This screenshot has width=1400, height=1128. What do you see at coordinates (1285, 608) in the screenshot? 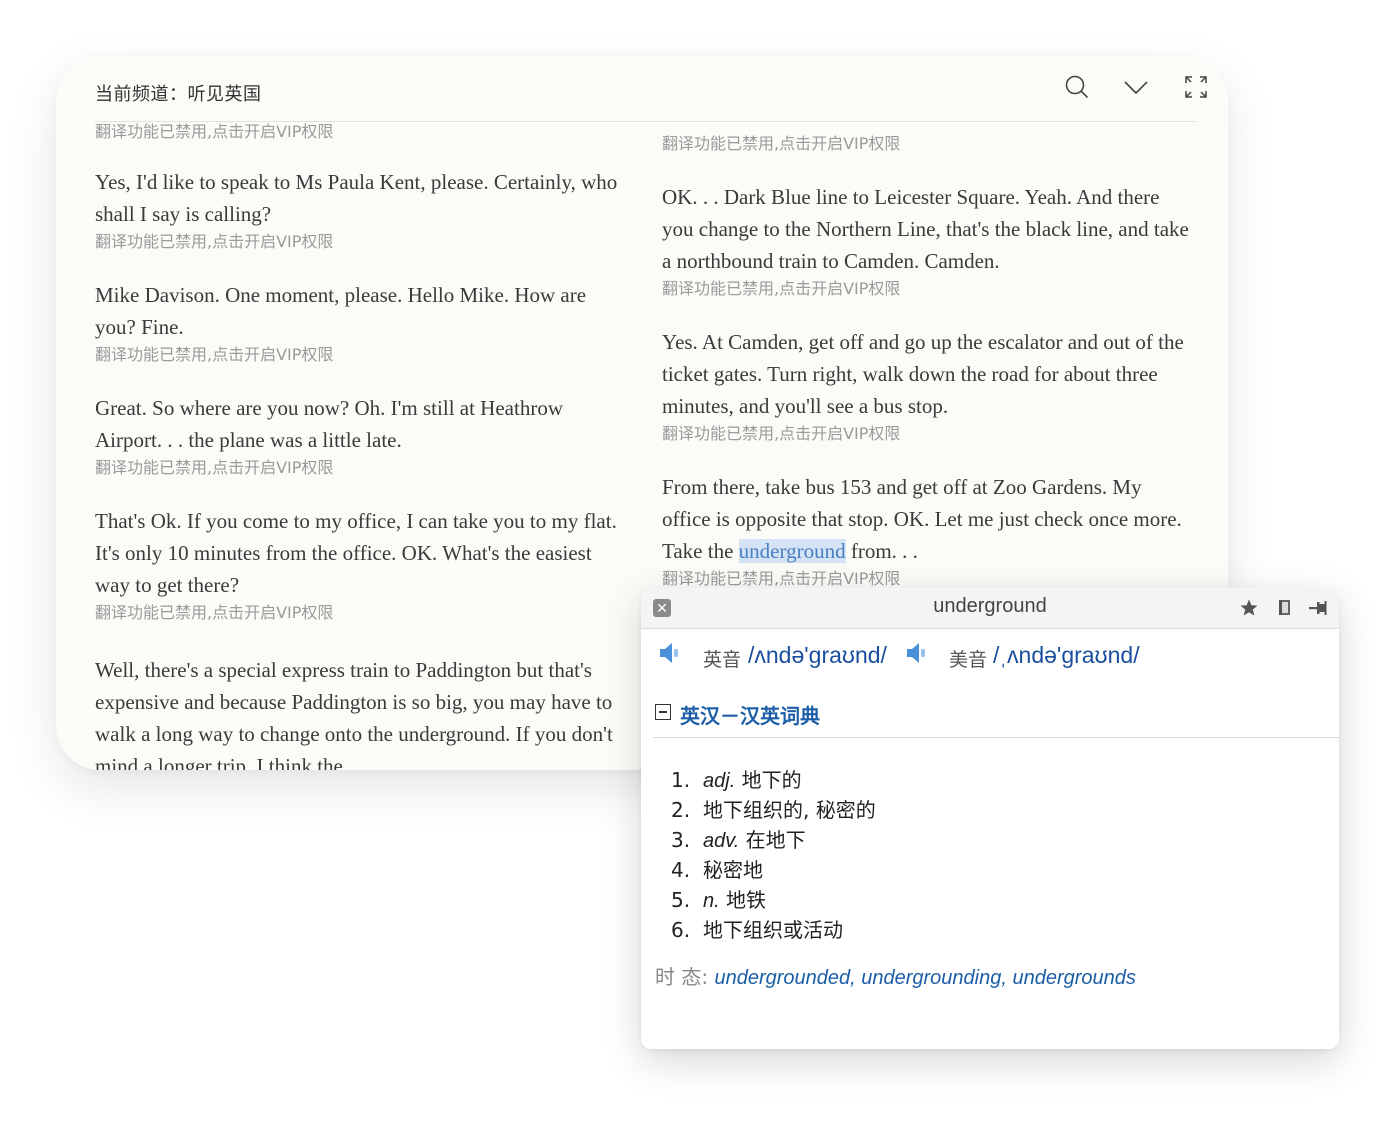
I see `book-icon` at bounding box center [1285, 608].